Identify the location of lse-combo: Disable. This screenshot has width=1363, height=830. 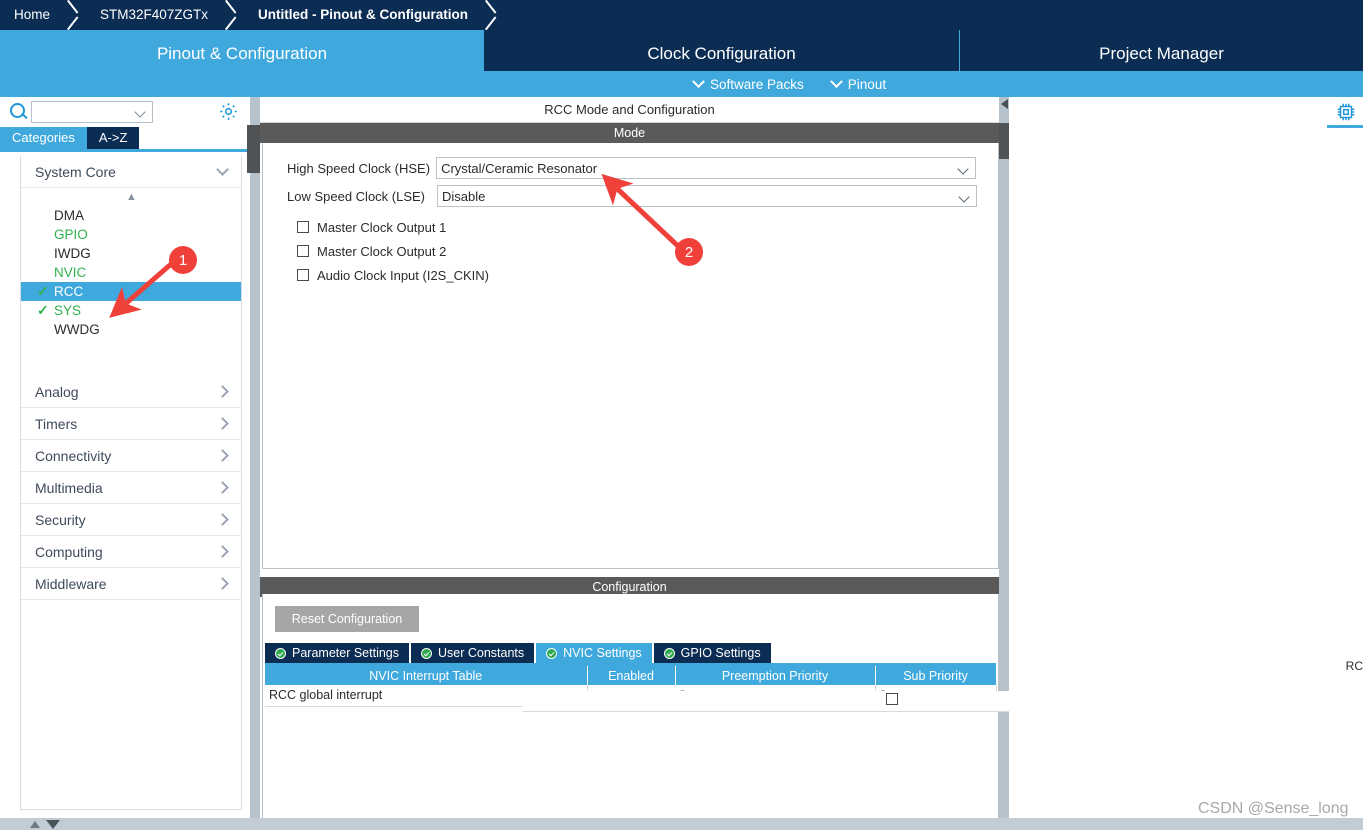
(707, 196).